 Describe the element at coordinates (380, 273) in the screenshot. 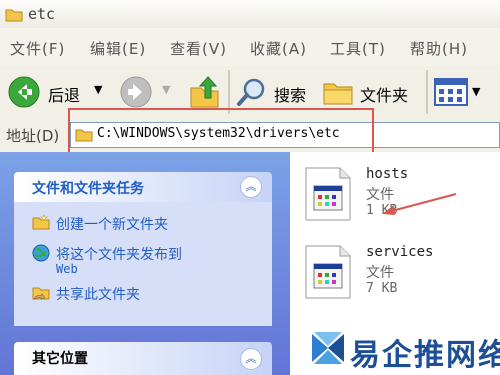

I see `file-type: 文件` at that location.